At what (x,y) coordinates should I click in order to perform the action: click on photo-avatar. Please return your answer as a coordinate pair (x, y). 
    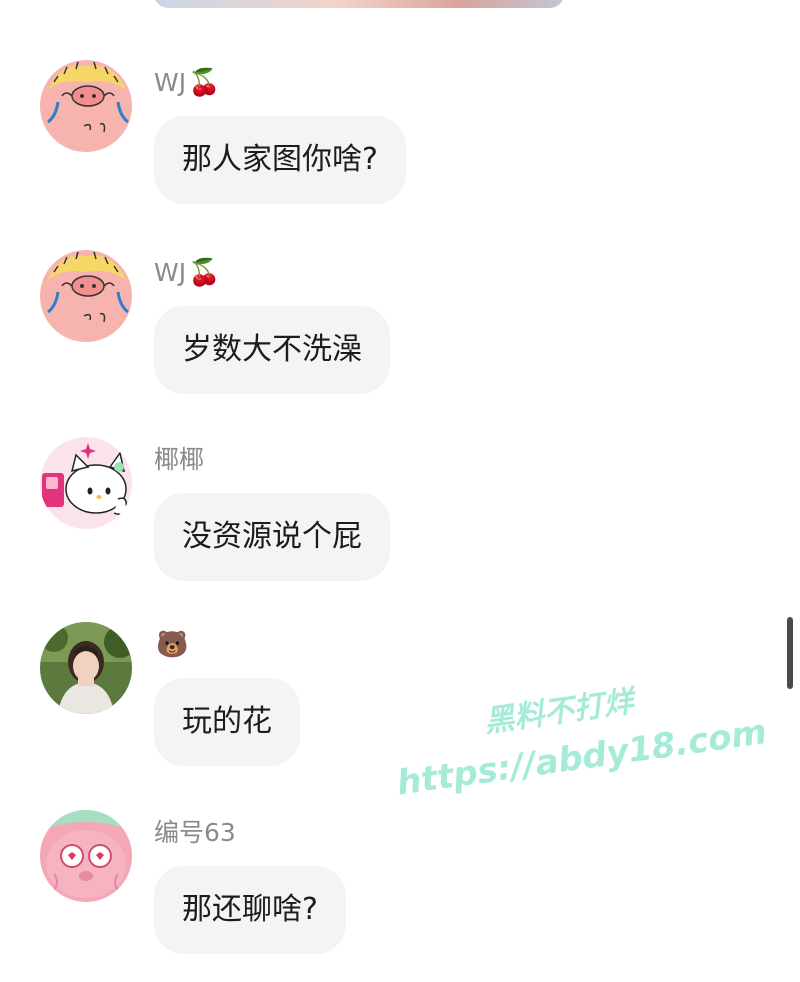
    Looking at the image, I should click on (86, 668).